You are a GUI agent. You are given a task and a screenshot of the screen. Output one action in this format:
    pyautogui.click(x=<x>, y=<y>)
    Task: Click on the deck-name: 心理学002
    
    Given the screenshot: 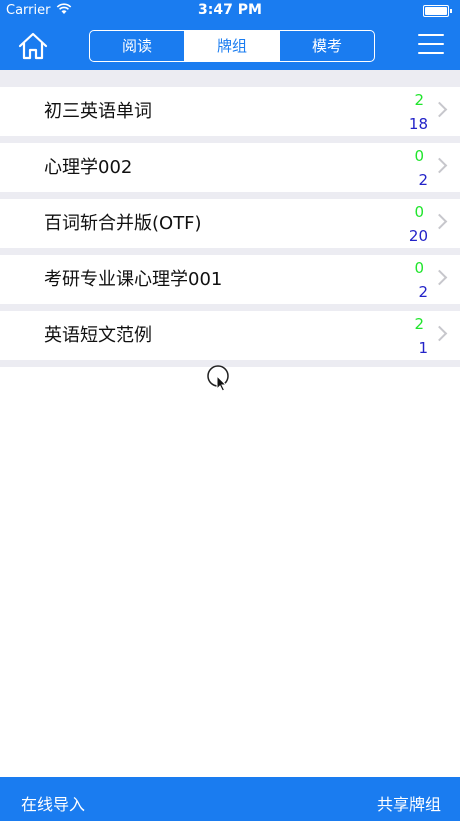 What is the action you would take?
    pyautogui.click(x=88, y=167)
    